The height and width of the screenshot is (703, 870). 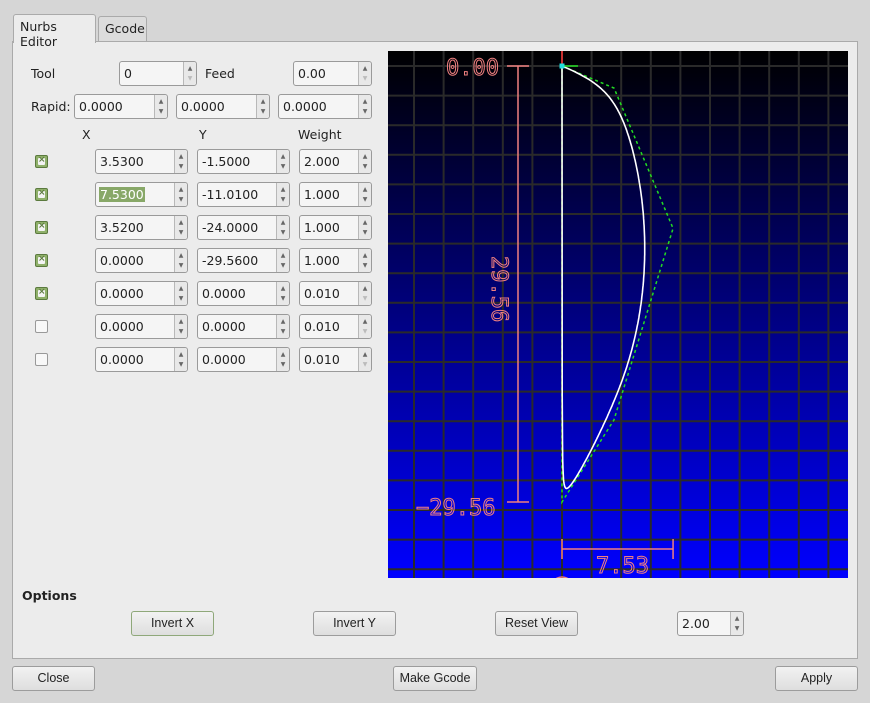 What do you see at coordinates (435, 678) in the screenshot?
I see `make-gcode-button: Make Gcode` at bounding box center [435, 678].